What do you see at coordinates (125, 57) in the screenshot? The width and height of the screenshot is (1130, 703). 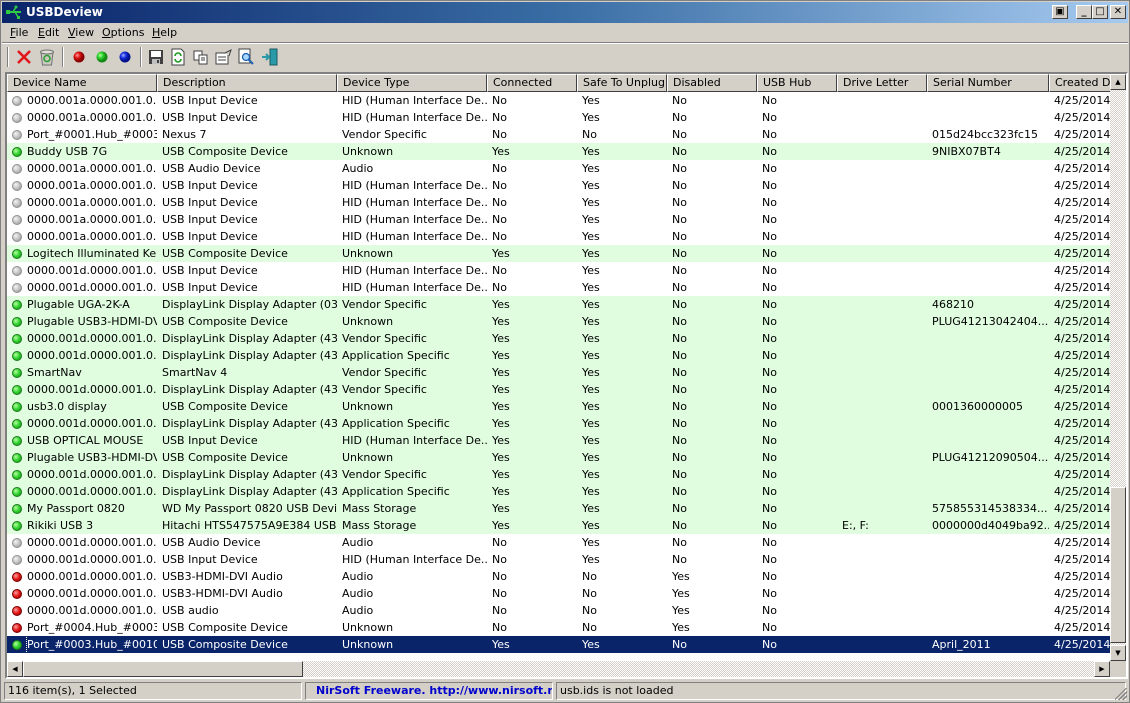 I see `toggle-devices-button` at bounding box center [125, 57].